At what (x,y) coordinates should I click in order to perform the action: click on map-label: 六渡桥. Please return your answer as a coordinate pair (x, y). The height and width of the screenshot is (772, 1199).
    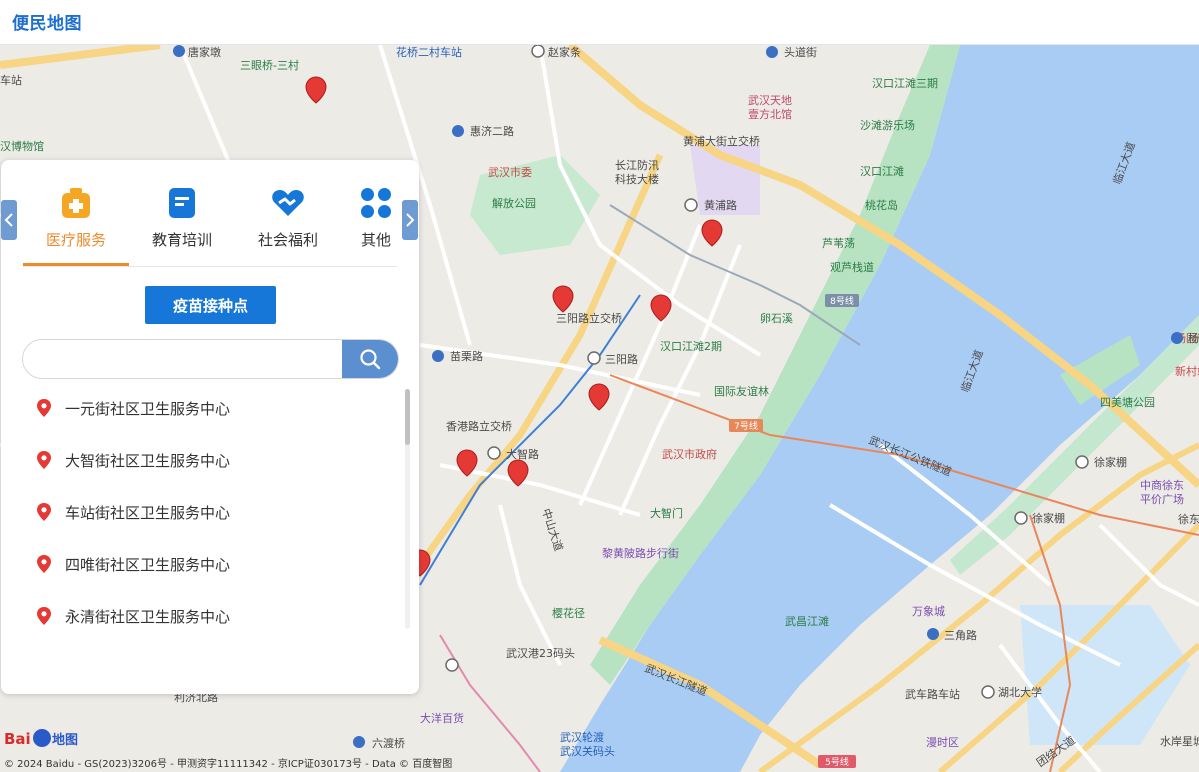
    Looking at the image, I should click on (388, 743).